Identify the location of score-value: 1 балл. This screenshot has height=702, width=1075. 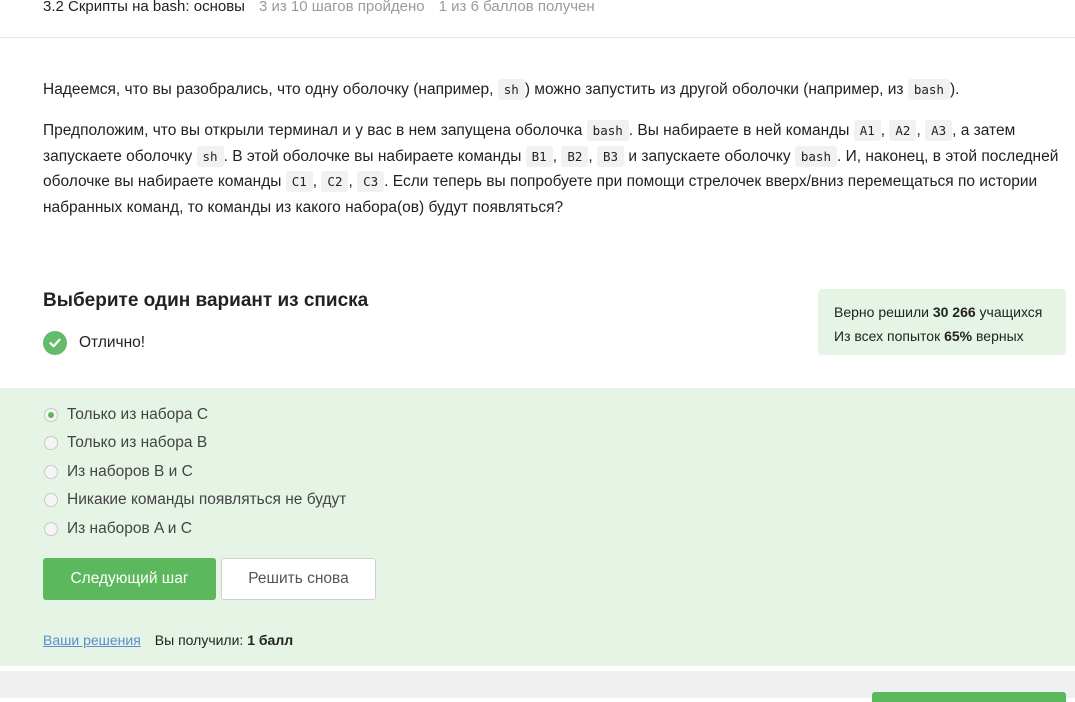
(270, 640).